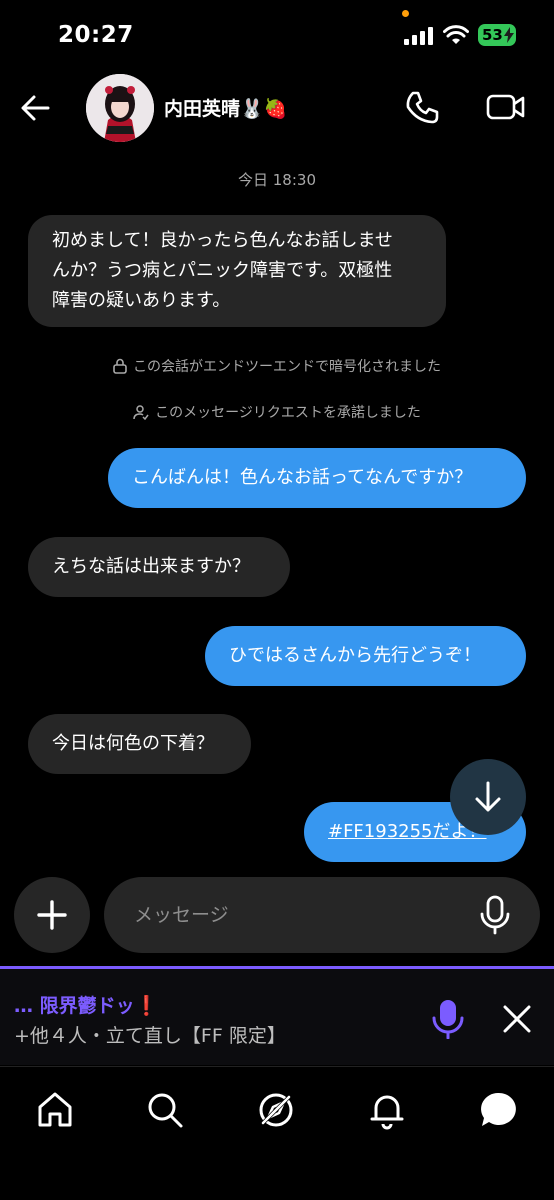 This screenshot has width=554, height=1200. I want to click on search-icon, so click(165, 1110).